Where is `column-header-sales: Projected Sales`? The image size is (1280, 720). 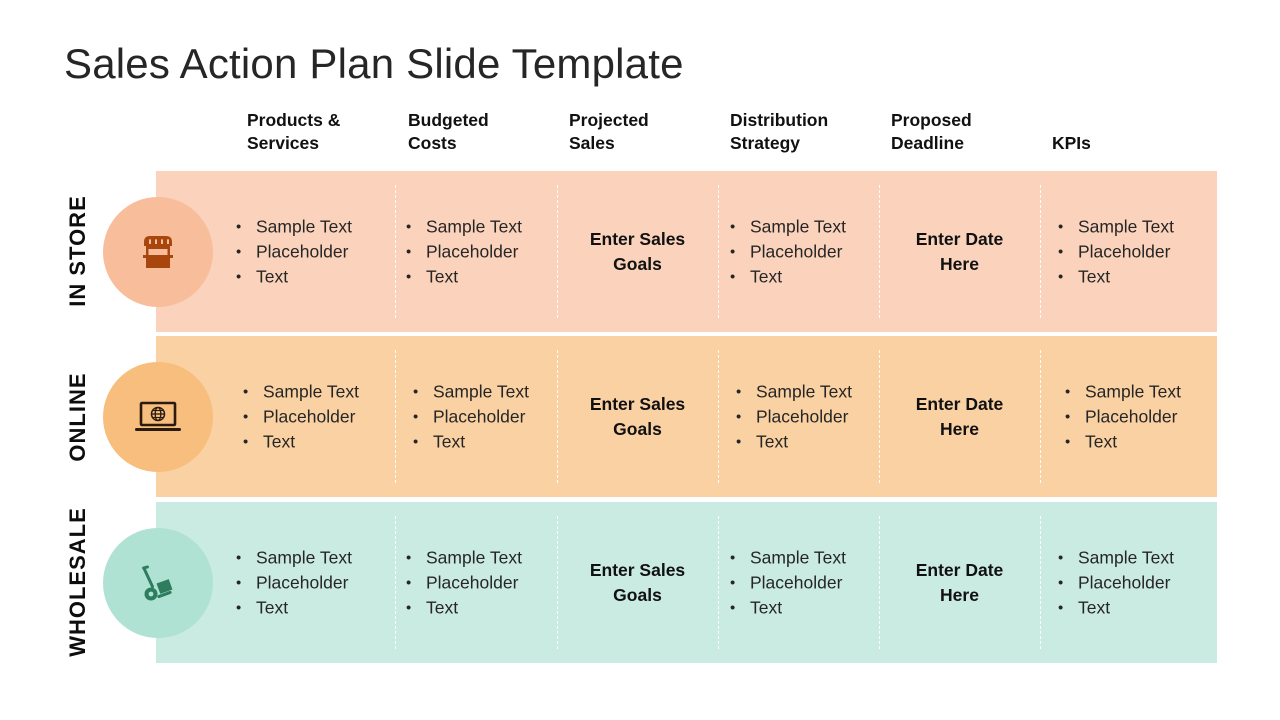 column-header-sales: Projected Sales is located at coordinates (609, 131).